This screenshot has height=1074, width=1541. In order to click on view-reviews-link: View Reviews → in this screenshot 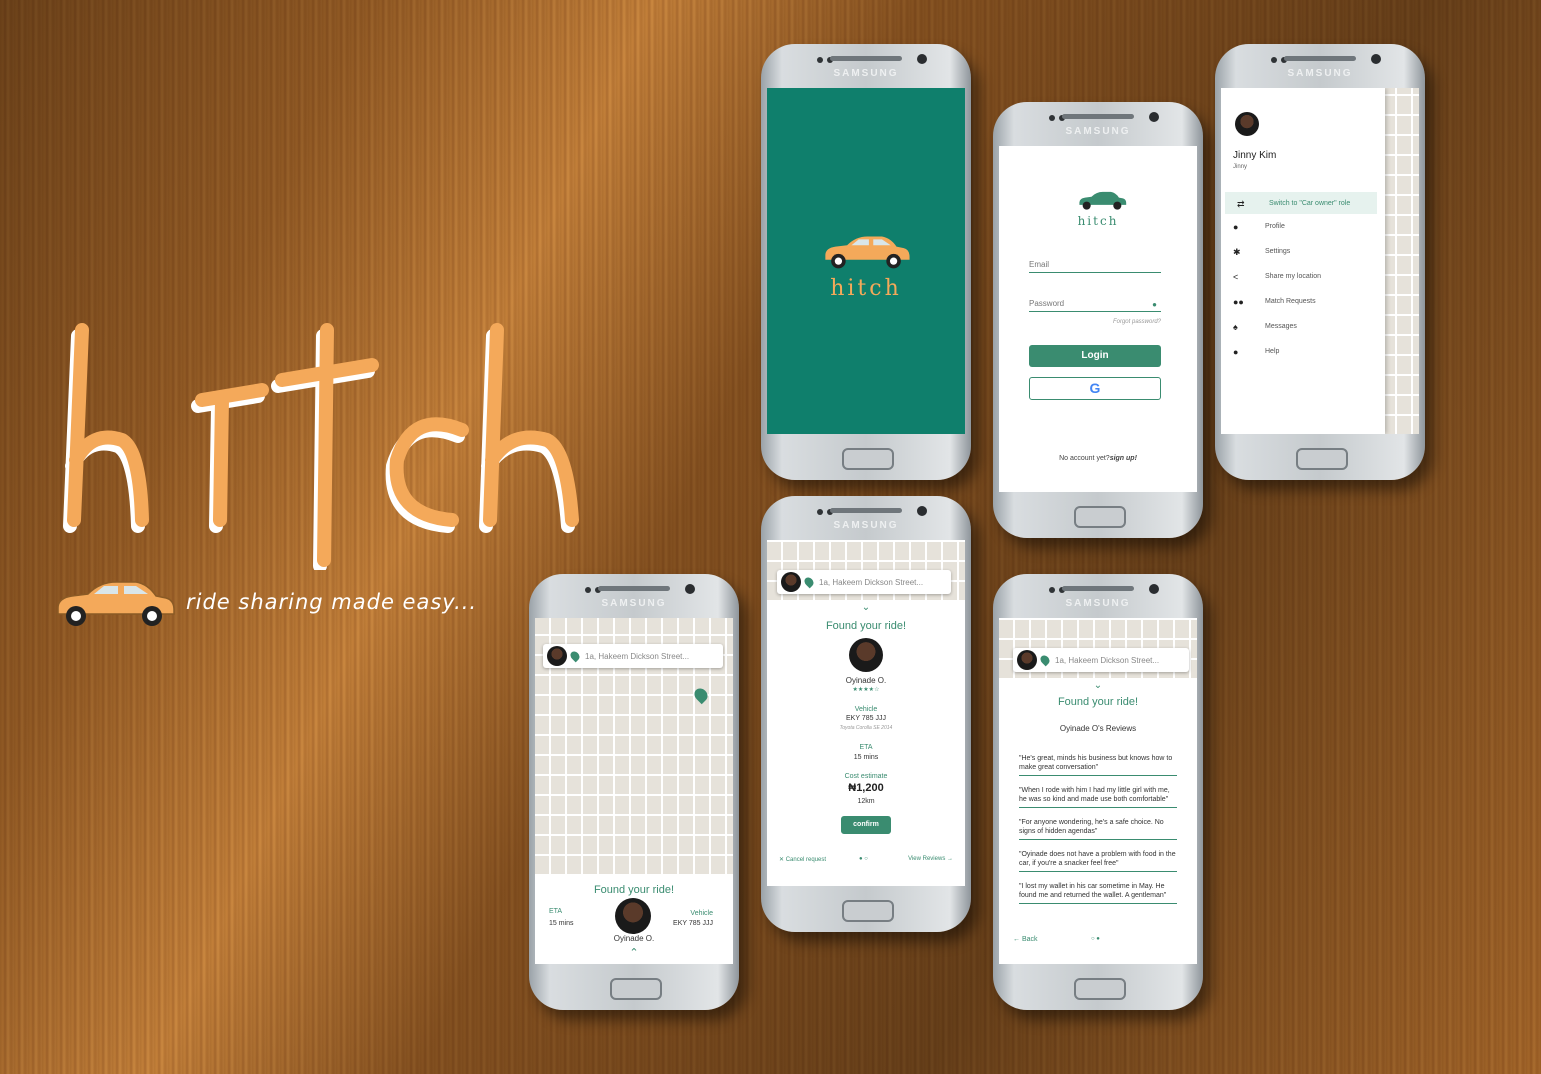, I will do `click(930, 859)`.